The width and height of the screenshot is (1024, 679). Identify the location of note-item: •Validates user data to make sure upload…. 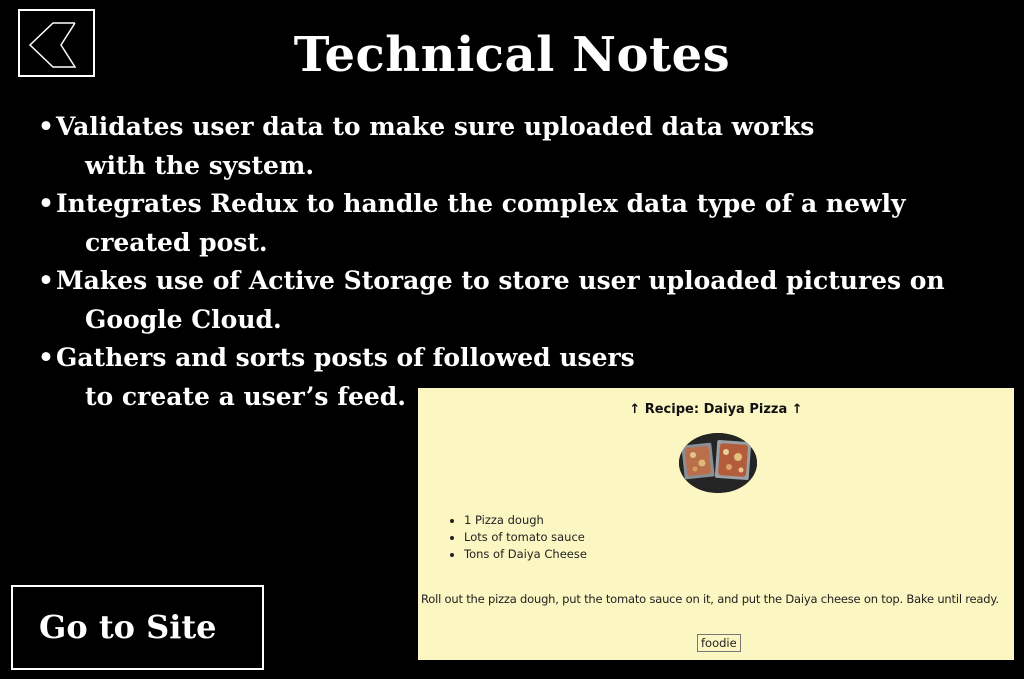
(525, 146).